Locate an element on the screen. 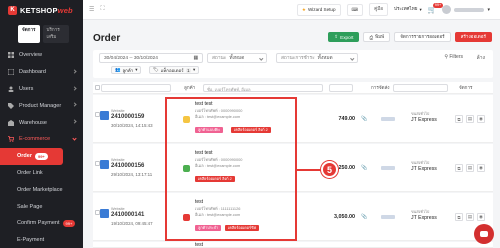 This screenshot has height=248, width=500. calendar-icon: ▦ is located at coordinates (195, 58).